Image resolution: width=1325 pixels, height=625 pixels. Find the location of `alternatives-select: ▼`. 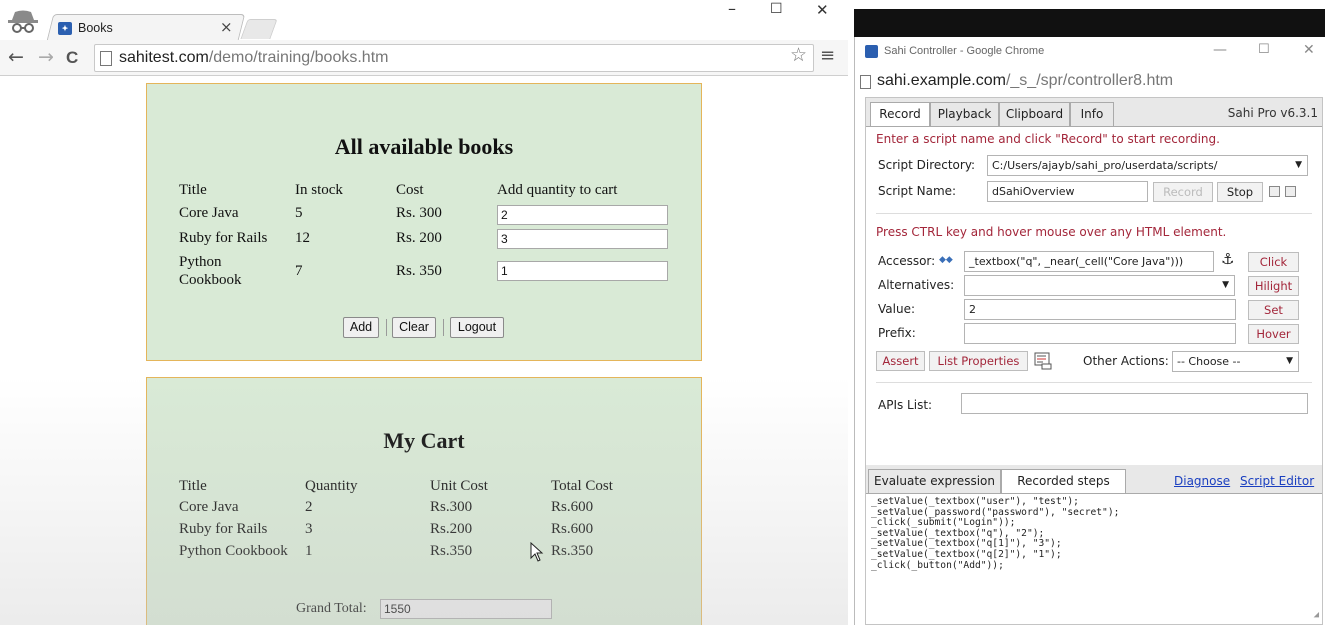

alternatives-select: ▼ is located at coordinates (1099, 285).